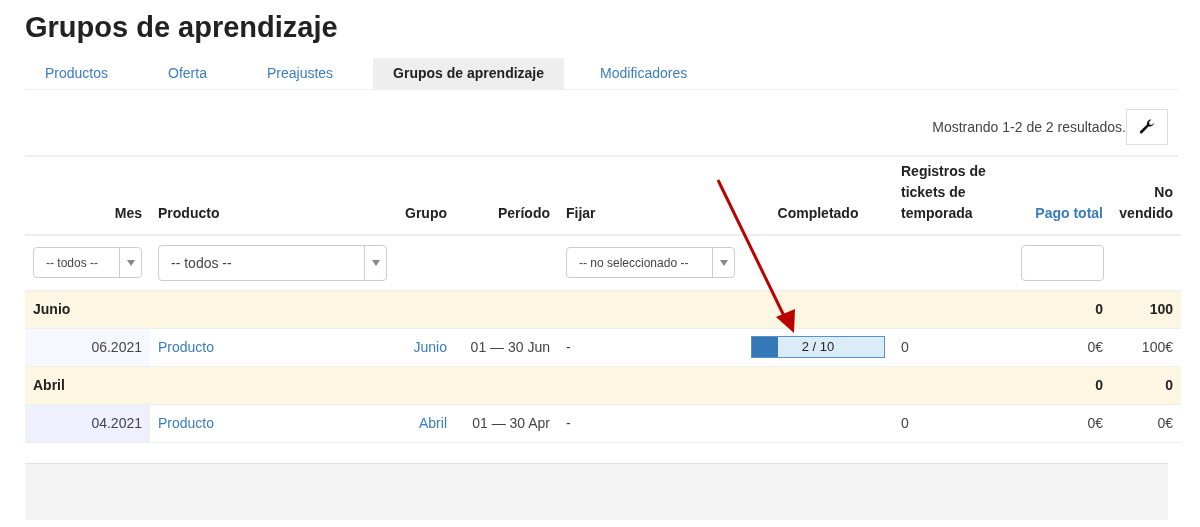 This screenshot has height=527, width=1200. I want to click on wrench-icon, so click(1147, 127).